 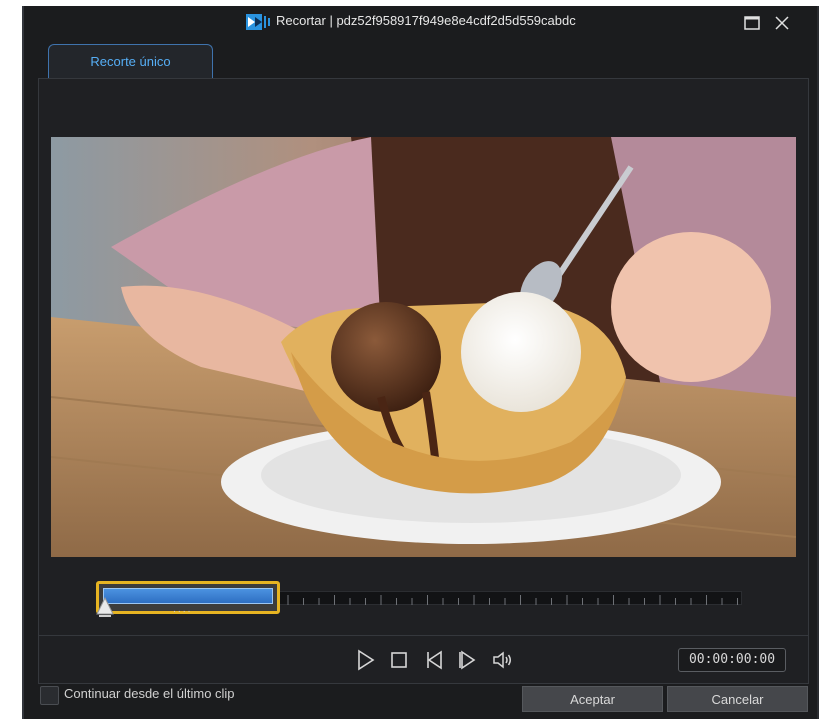 What do you see at coordinates (435, 660) in the screenshot?
I see `previous-frame-icon` at bounding box center [435, 660].